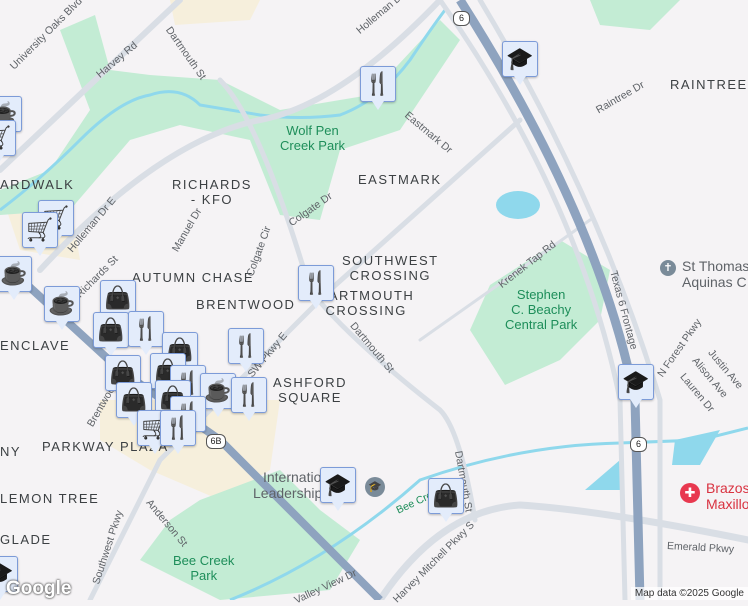 Image resolution: width=748 pixels, height=606 pixels. Describe the element at coordinates (50, 498) in the screenshot. I see `neighborhood-label: LEMON TREE` at that location.